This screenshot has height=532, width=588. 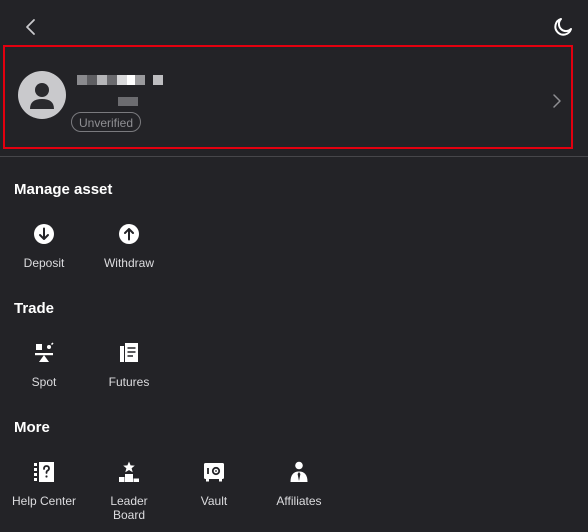 I want to click on arrow-down-circle-icon, so click(x=44, y=234).